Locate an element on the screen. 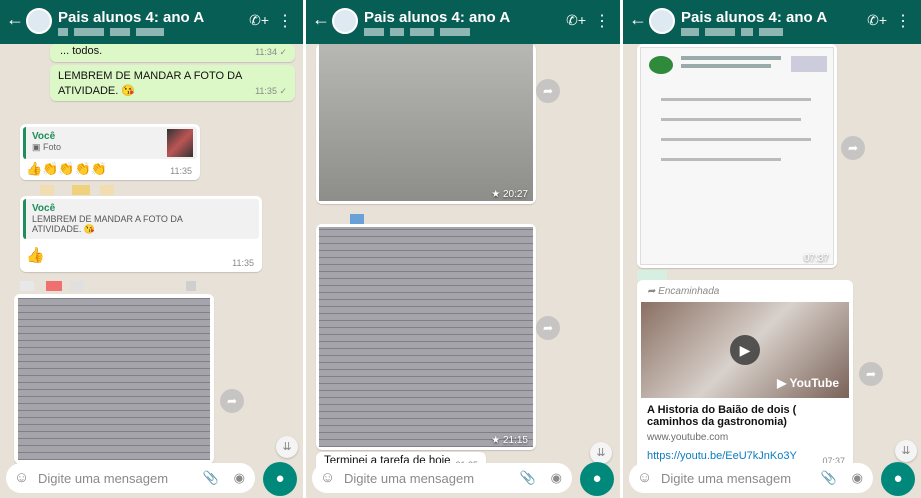 Image resolution: width=921 pixels, height=498 pixels. message-text: 👍 is located at coordinates (35, 255).